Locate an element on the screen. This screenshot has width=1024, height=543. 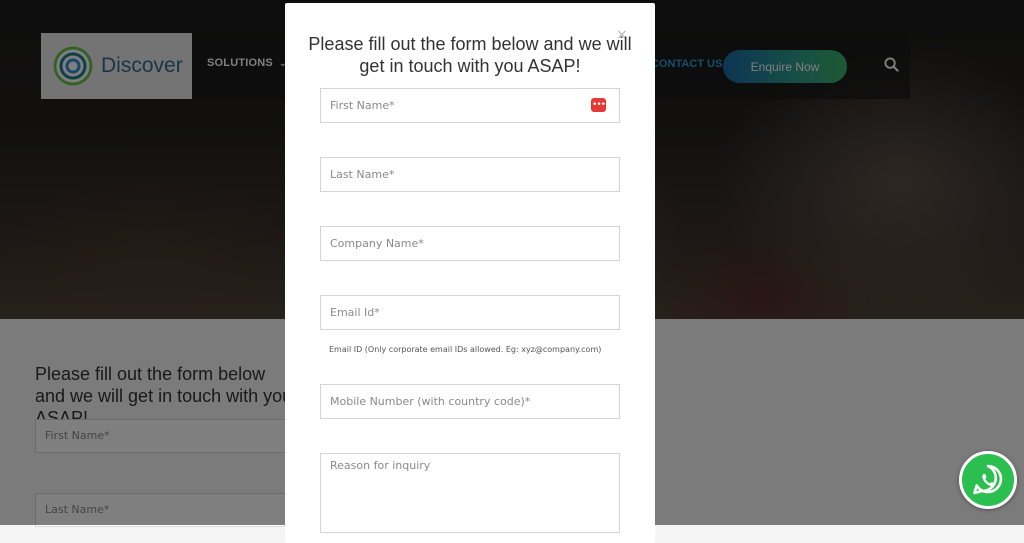
password-manager-icon: ••• is located at coordinates (598, 105).